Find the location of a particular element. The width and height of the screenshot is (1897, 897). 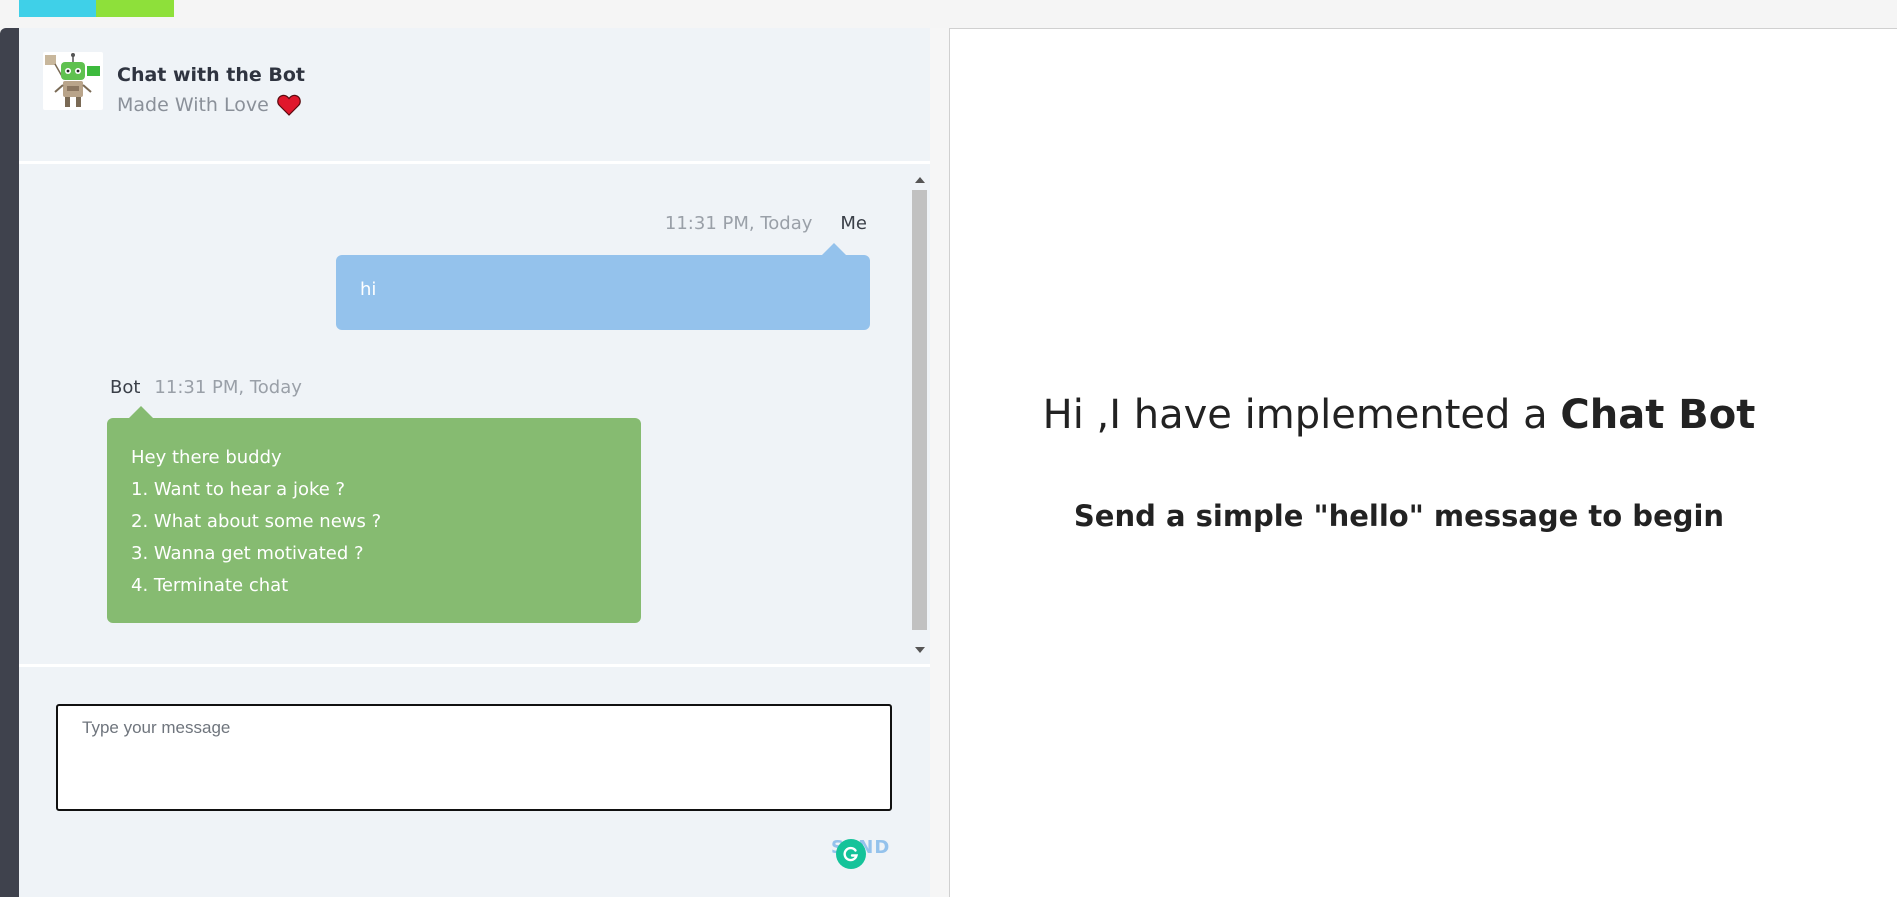

message-composer: SEND is located at coordinates (474, 782).